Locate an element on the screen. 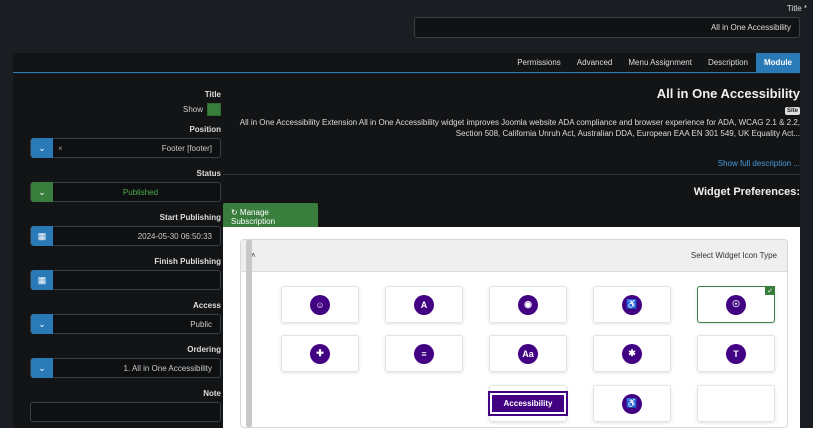 This screenshot has height=428, width=813. access-select: ⌄ Public is located at coordinates (125, 324).